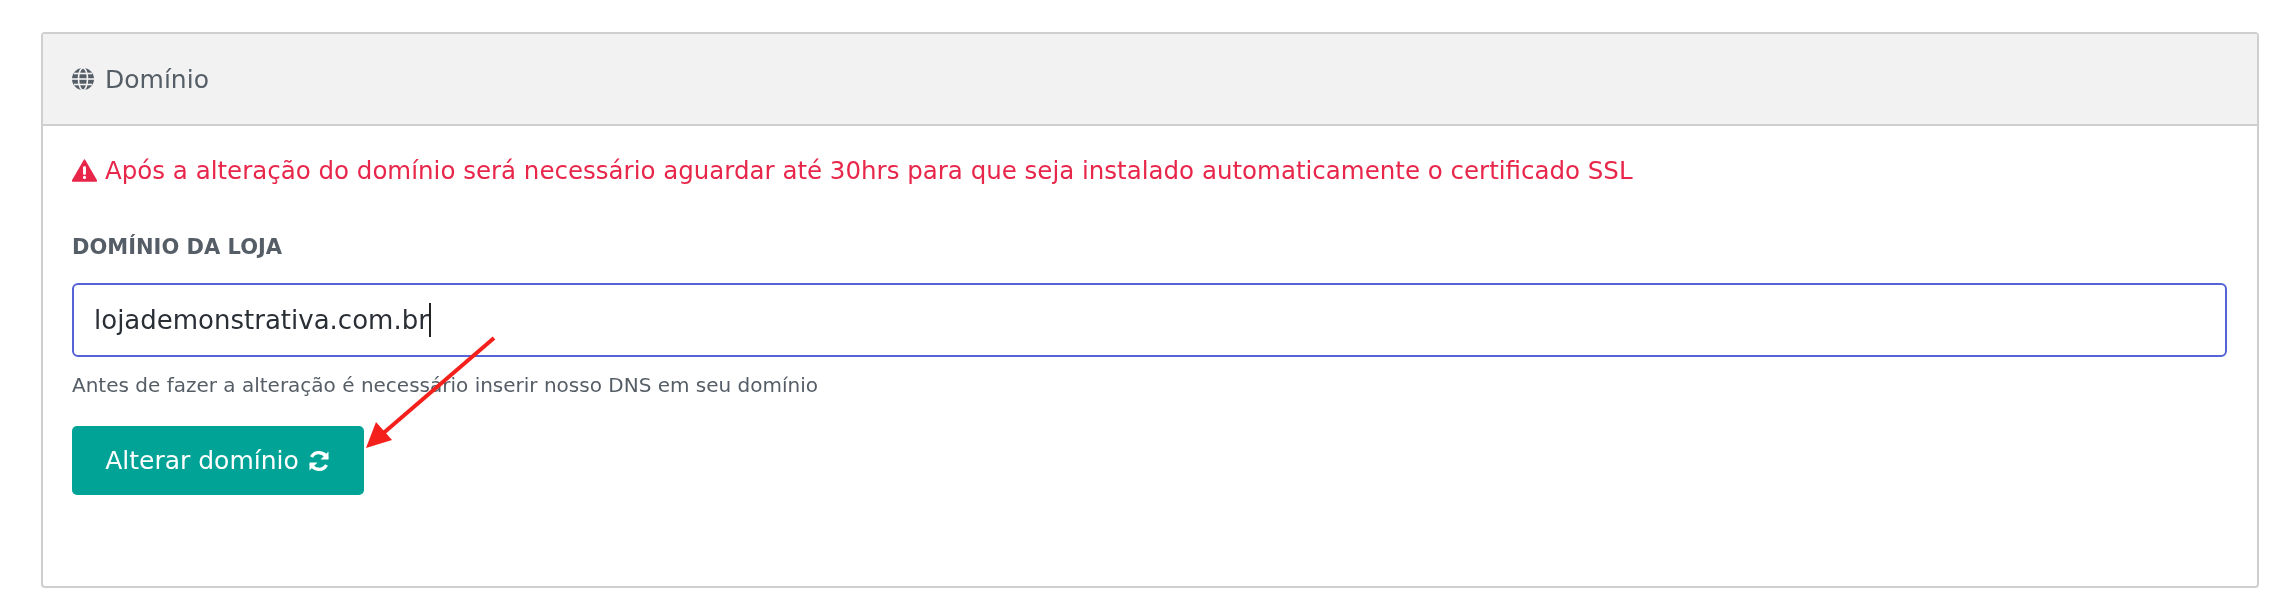 The image size is (2272, 610). Describe the element at coordinates (84, 170) in the screenshot. I see `warning-icon` at that location.